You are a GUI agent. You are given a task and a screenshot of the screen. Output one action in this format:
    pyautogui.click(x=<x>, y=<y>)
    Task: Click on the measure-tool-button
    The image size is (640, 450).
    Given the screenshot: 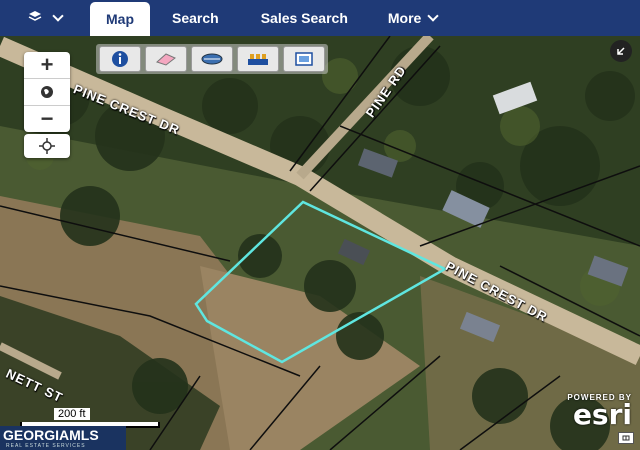 What is the action you would take?
    pyautogui.click(x=212, y=59)
    